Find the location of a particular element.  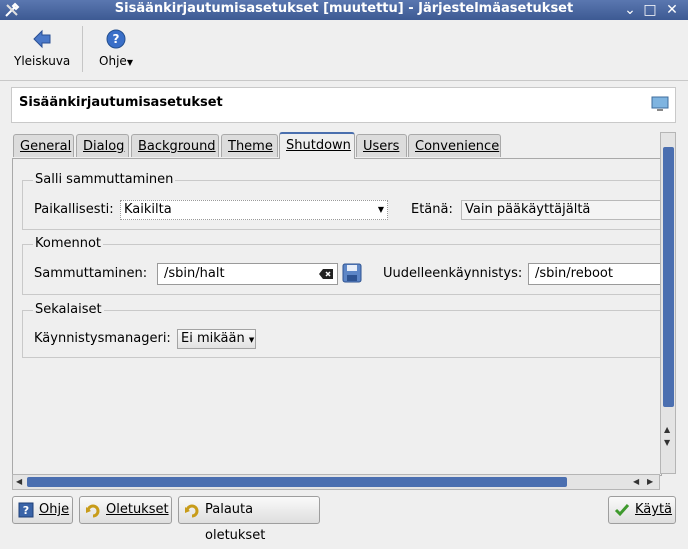

horizontal-scroll-thumb is located at coordinates (297, 482).